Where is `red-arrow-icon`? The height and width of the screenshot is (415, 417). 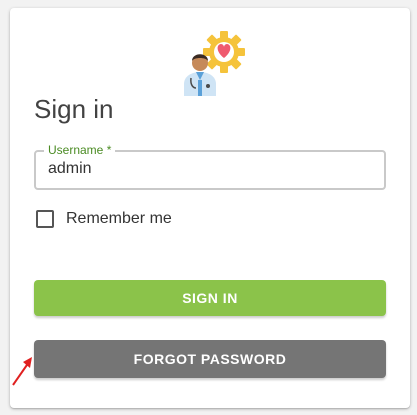
red-arrow-icon is located at coordinates (22, 371).